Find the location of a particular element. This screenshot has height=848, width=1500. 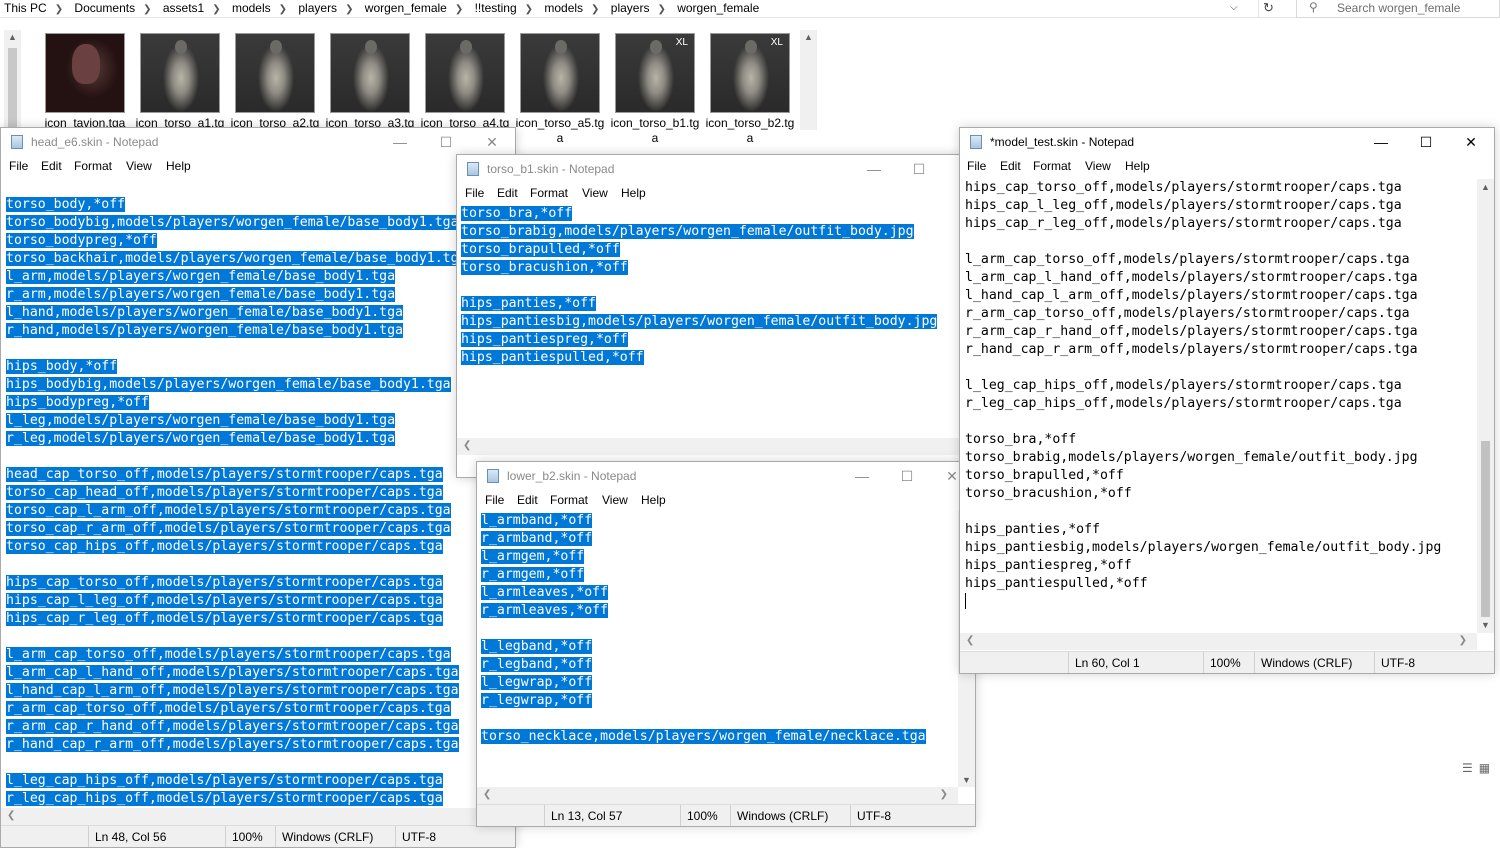

title-bar: lower_b2.skin - Notepad — ☐ ✕ is located at coordinates (726, 476).